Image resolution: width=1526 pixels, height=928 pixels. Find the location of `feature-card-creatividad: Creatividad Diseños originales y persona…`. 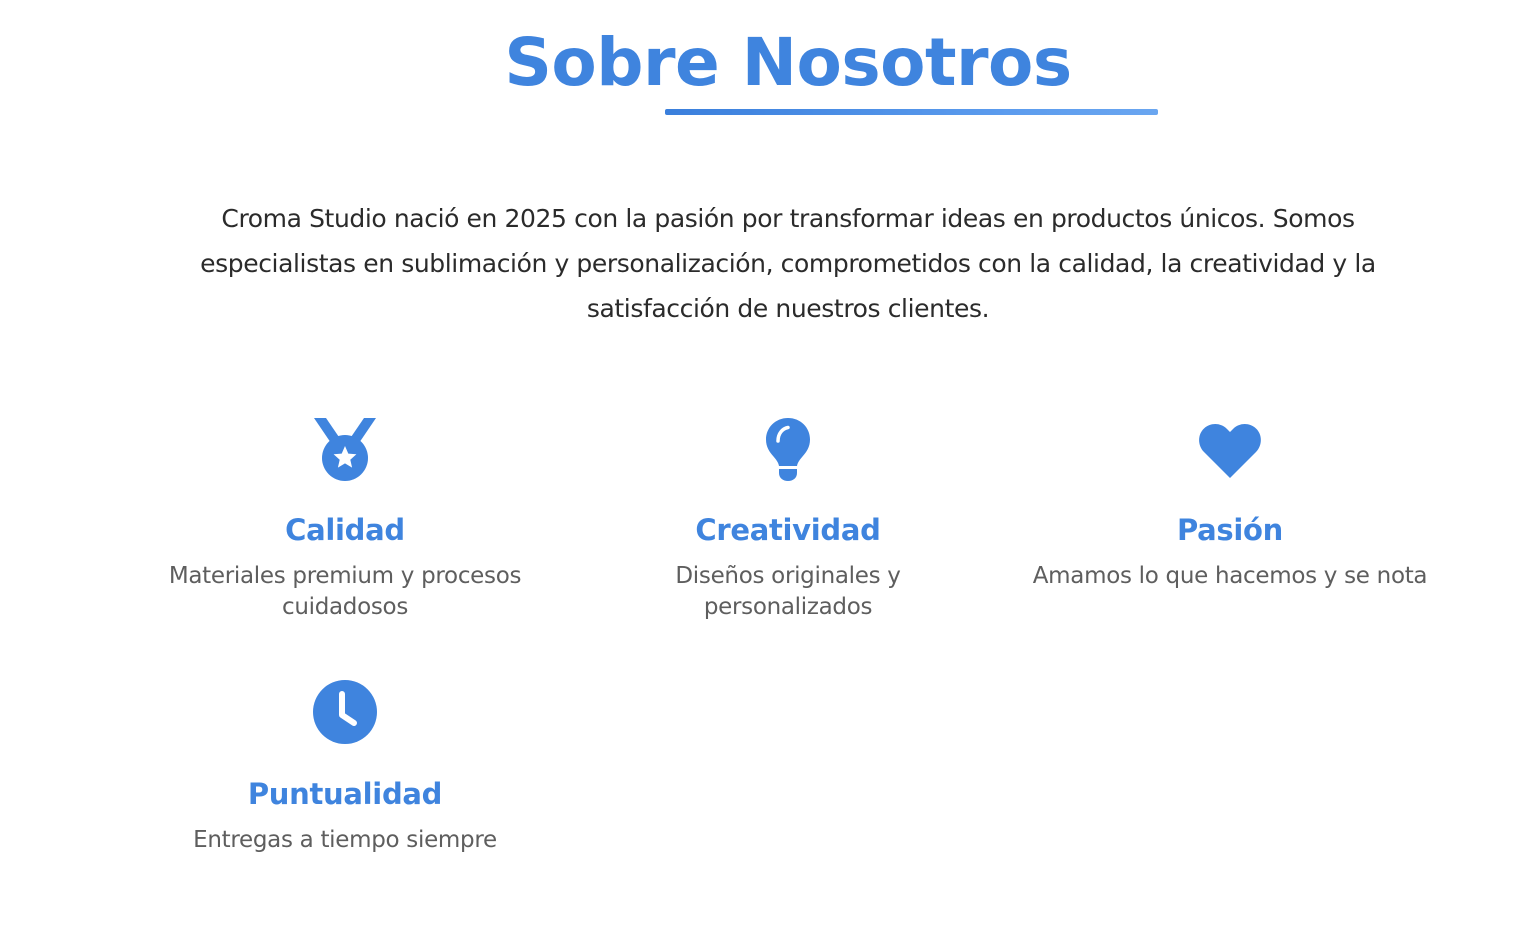

feature-card-creatividad: Creatividad Diseños originales y persona… is located at coordinates (788, 518).